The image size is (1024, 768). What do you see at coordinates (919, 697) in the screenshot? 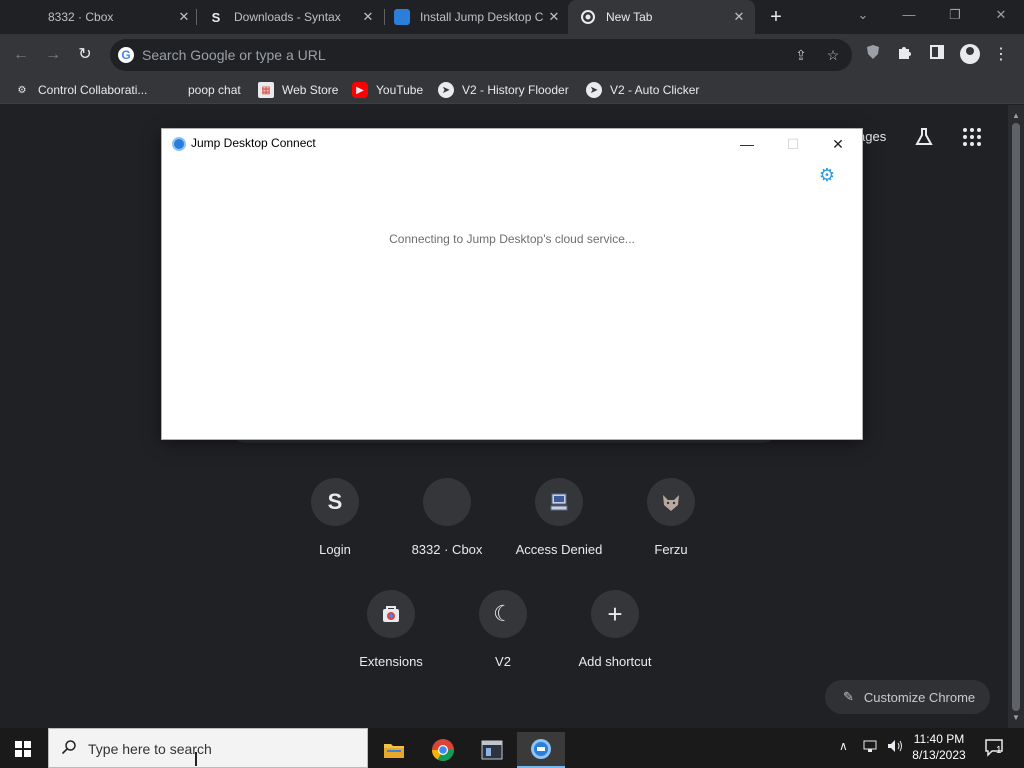
I see `customize-chrome-label: Customize Chrome` at bounding box center [919, 697].